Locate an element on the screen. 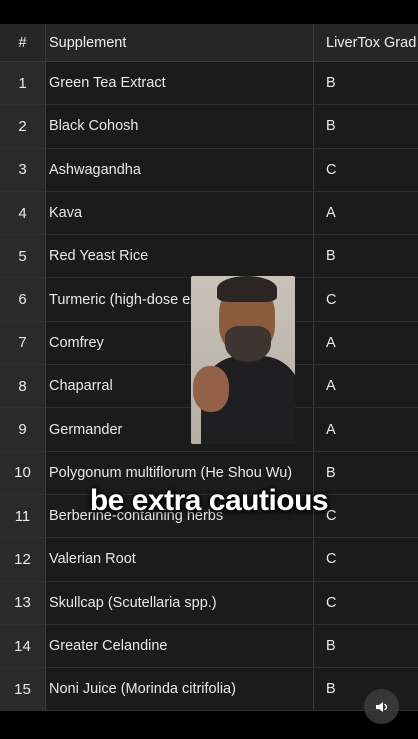 This screenshot has width=418, height=739. sound-toggle-button is located at coordinates (381, 706).